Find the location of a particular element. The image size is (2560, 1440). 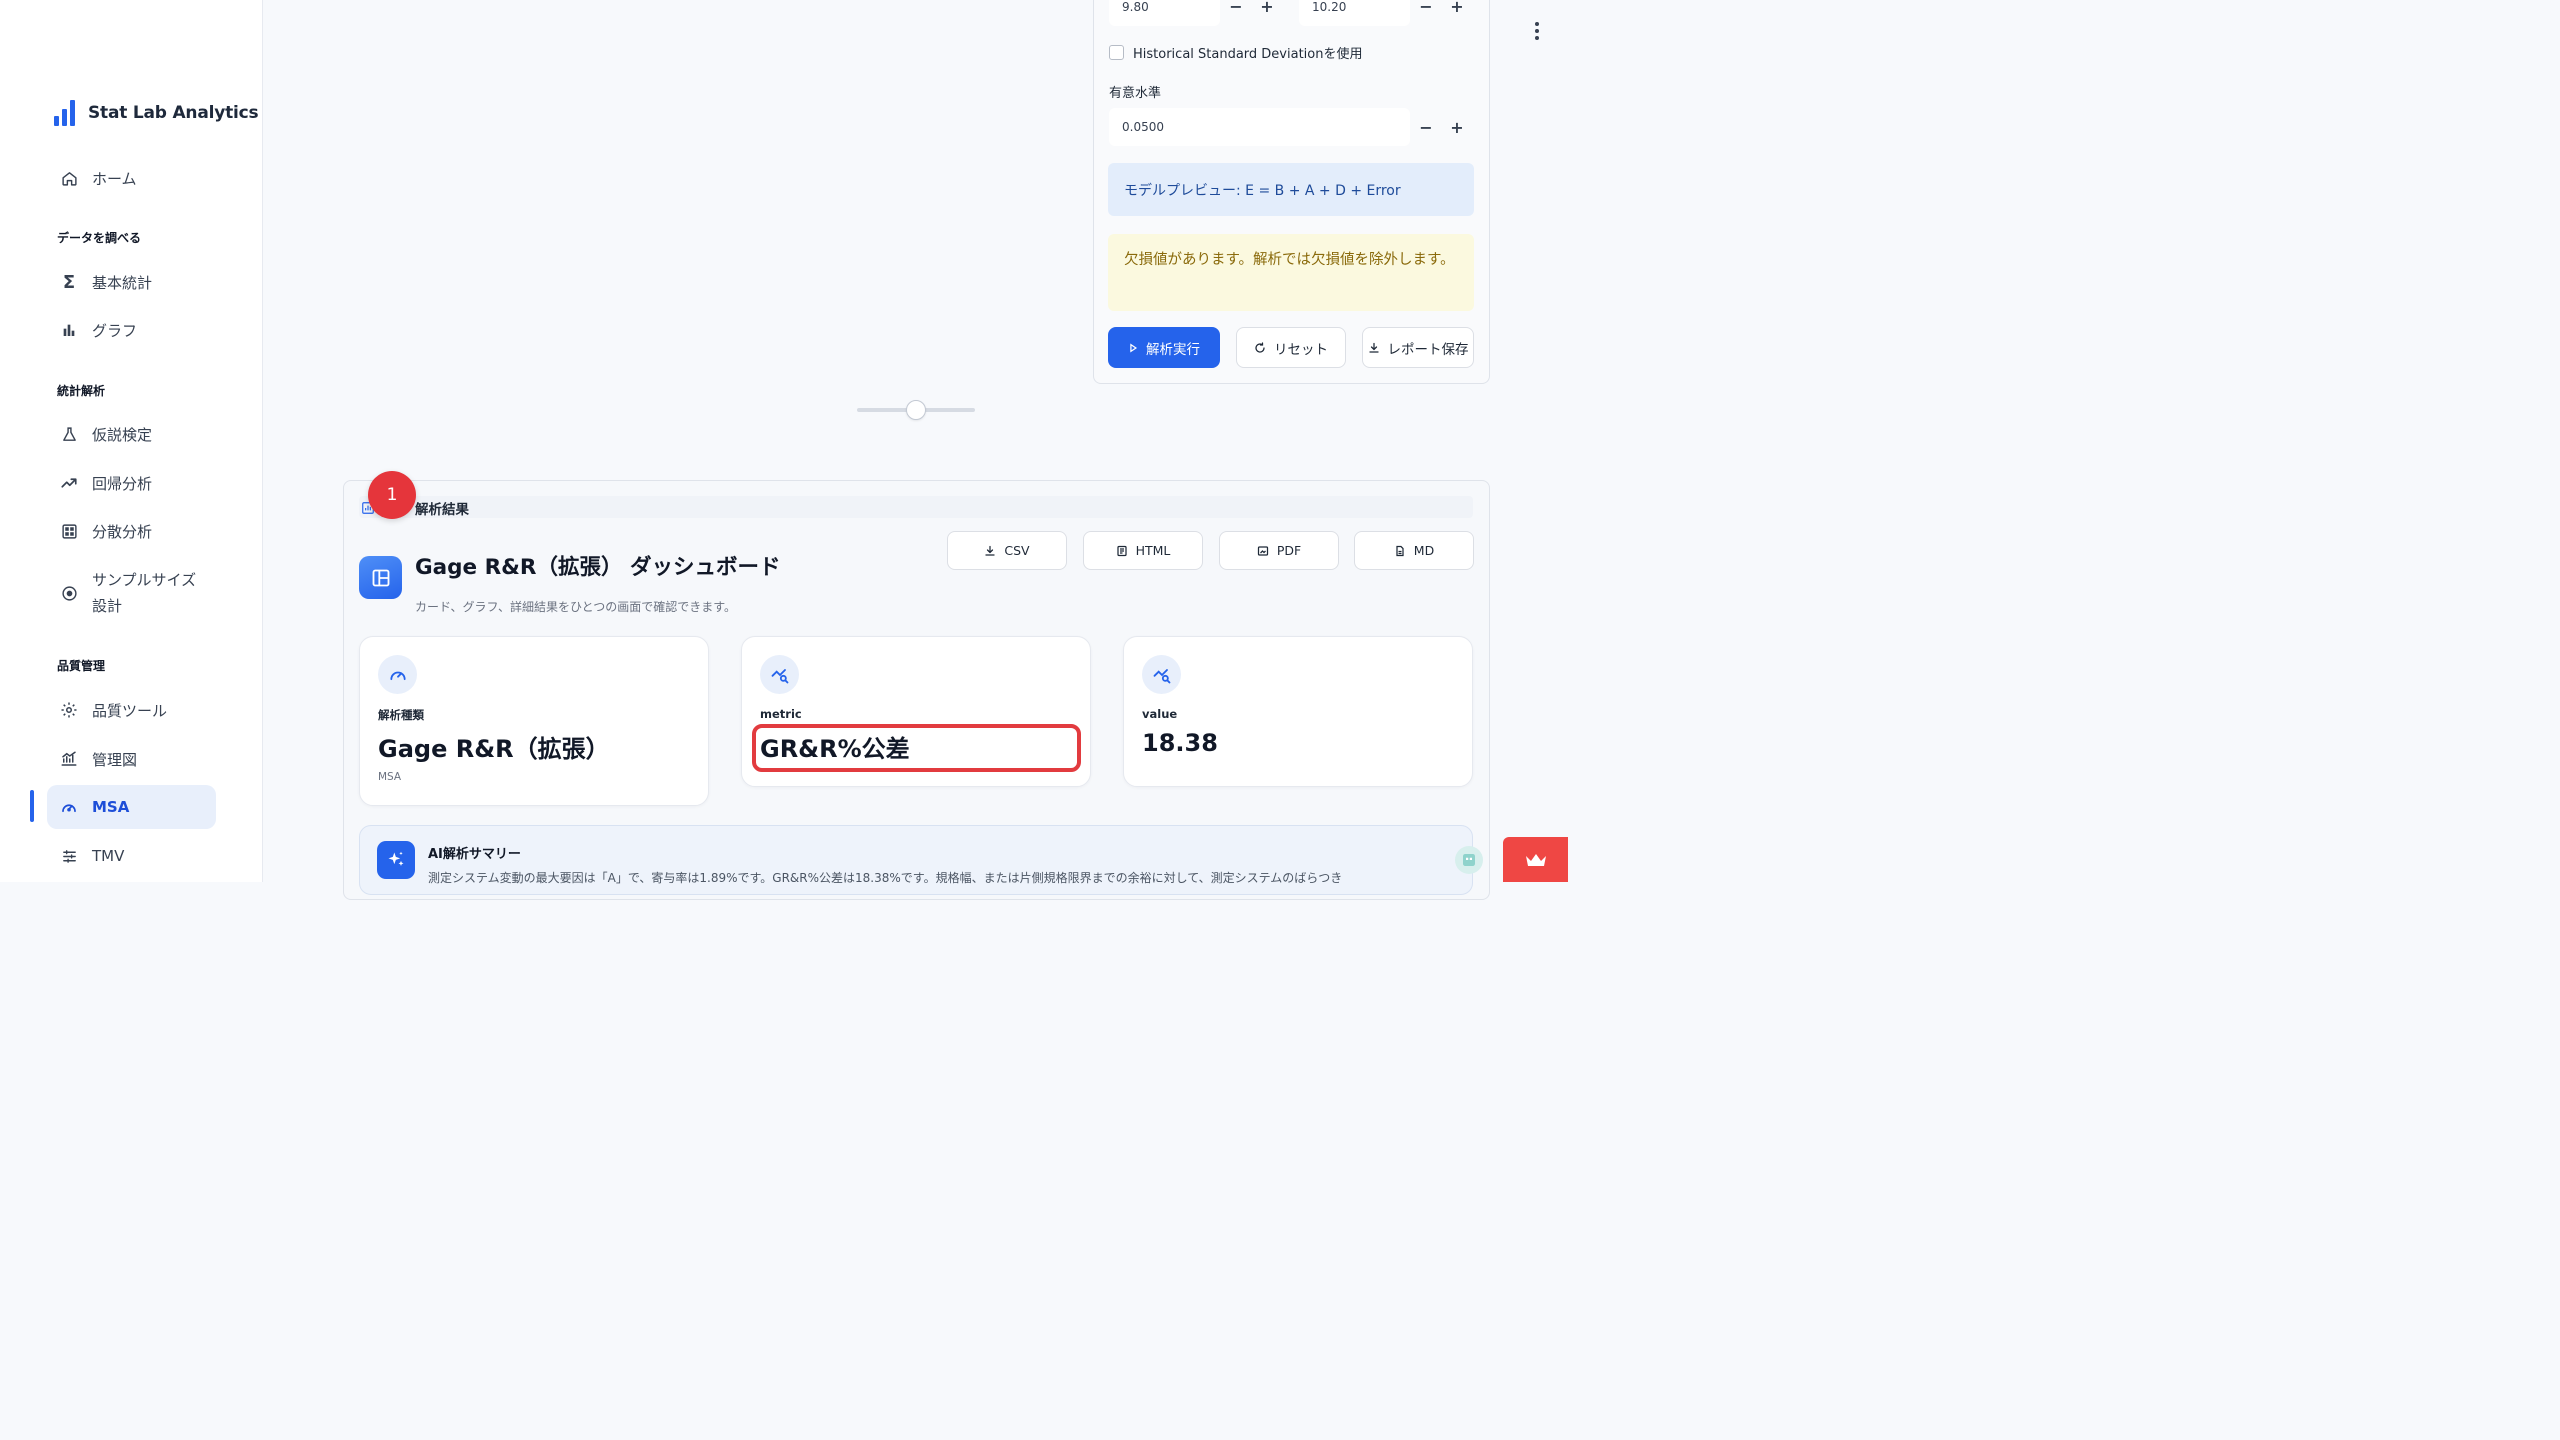

document-icon is located at coordinates (1400, 550).